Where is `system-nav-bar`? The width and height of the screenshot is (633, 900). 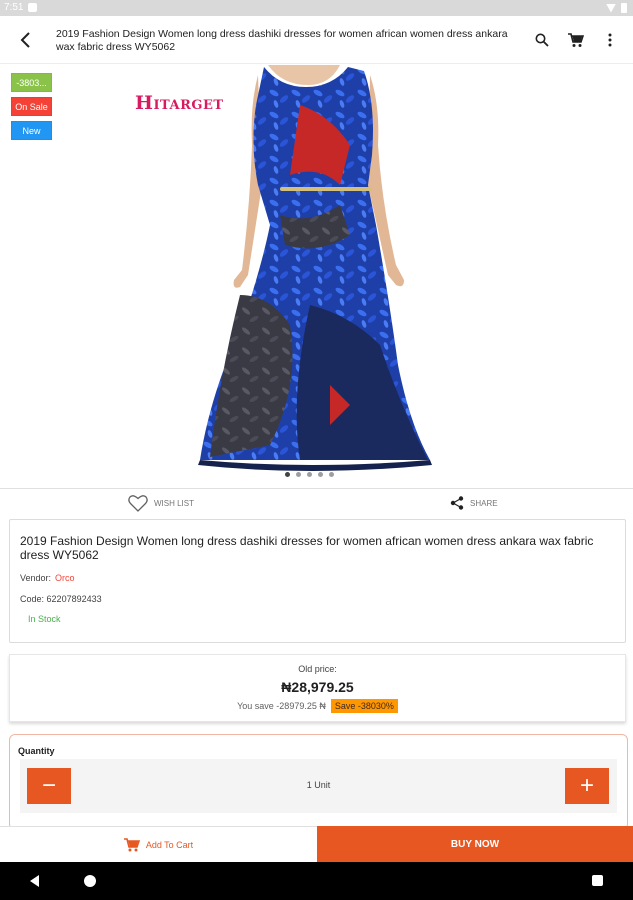
system-nav-bar is located at coordinates (316, 881).